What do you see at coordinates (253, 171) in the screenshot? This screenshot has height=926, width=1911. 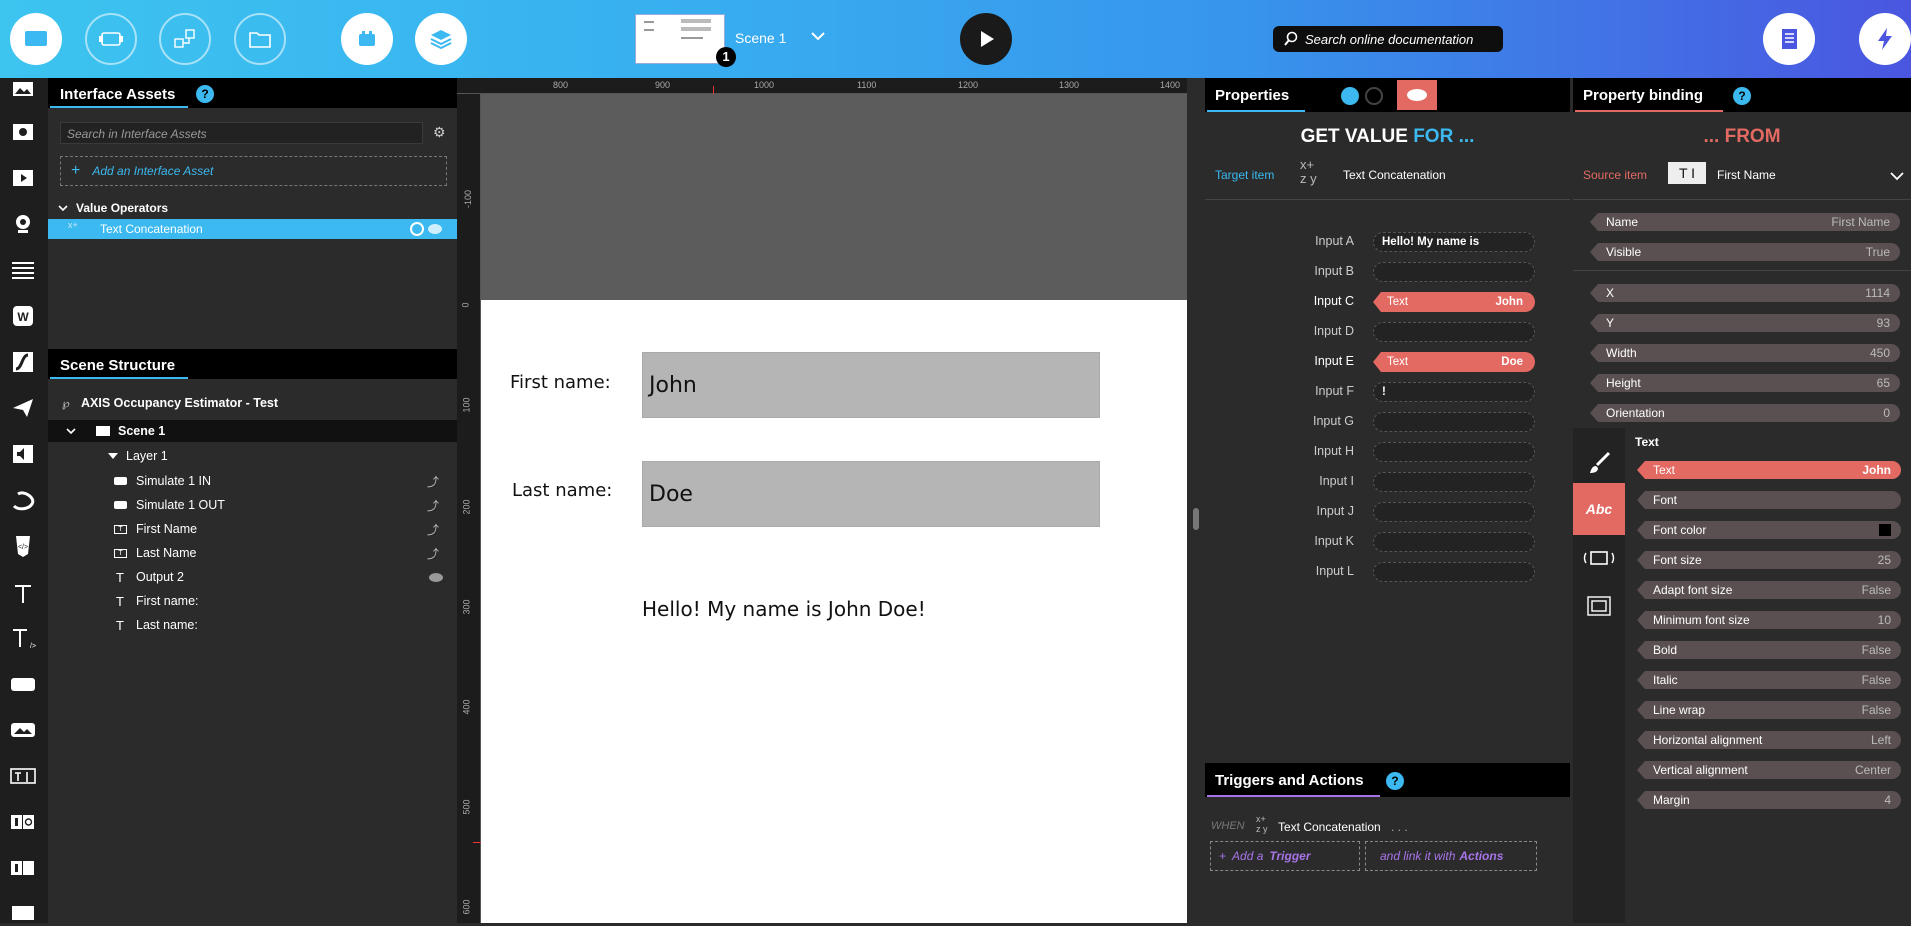 I see `add-asset-button: + Add an Interface Asset` at bounding box center [253, 171].